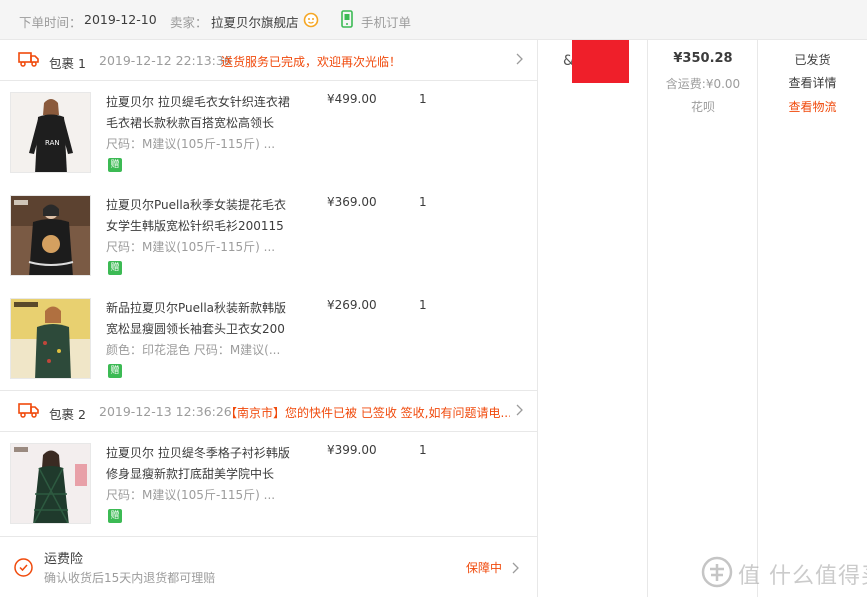 This screenshot has height=597, width=867. I want to click on package-header: 包裹 1 2019-12-12 22:13:36 送货服务已完成，欢迎再次光临！, so click(269, 60).